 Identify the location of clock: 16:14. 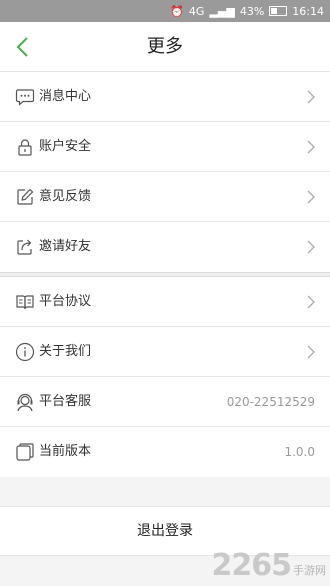
(308, 11).